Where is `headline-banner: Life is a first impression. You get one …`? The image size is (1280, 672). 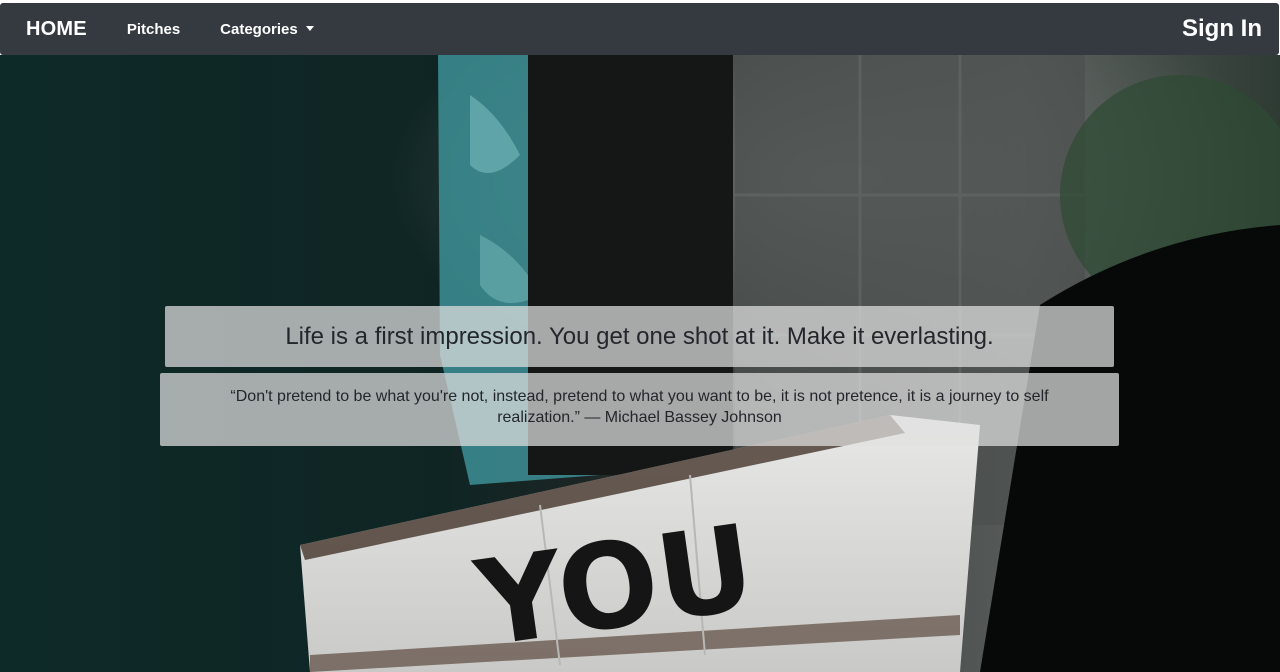 headline-banner: Life is a first impression. You get one … is located at coordinates (639, 336).